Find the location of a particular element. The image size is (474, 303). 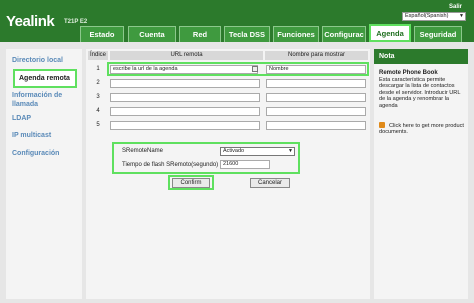

flash-time-input: 21600 is located at coordinates (245, 164).